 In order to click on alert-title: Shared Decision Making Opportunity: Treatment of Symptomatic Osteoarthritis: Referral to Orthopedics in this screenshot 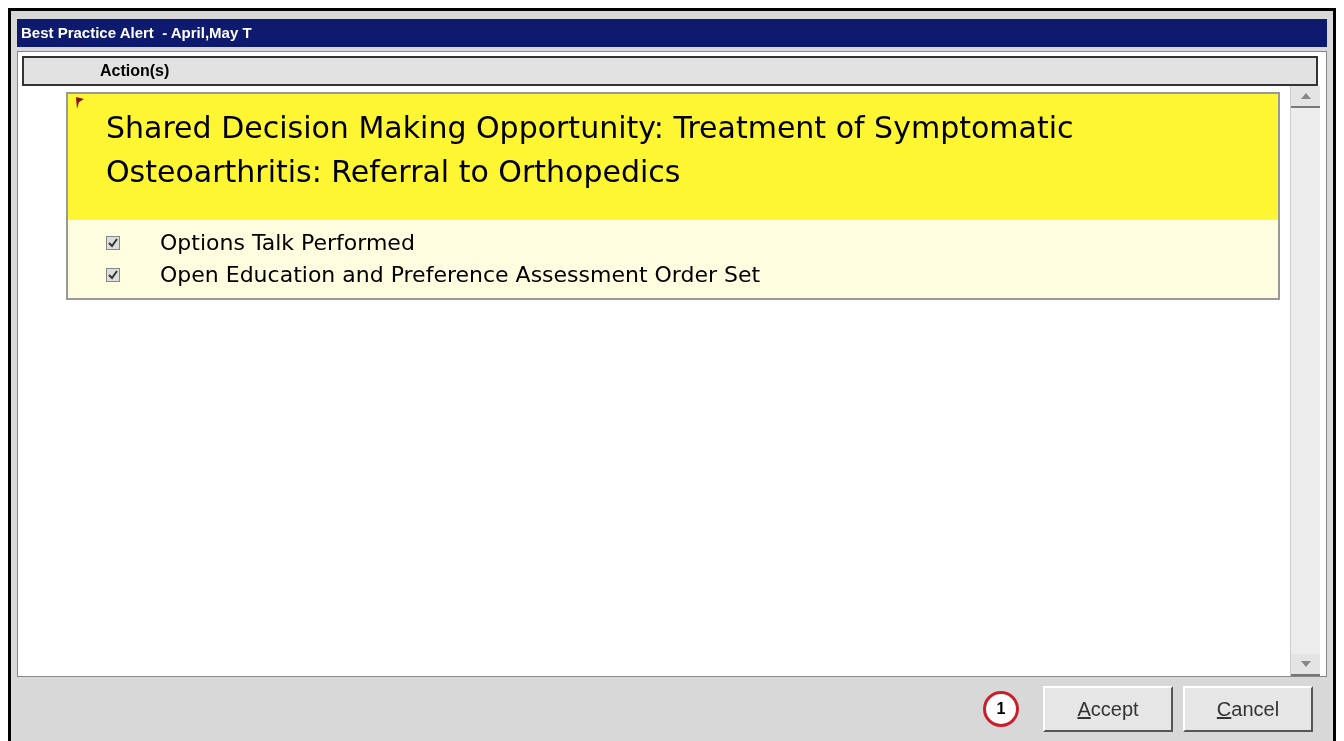, I will do `click(590, 150)`.